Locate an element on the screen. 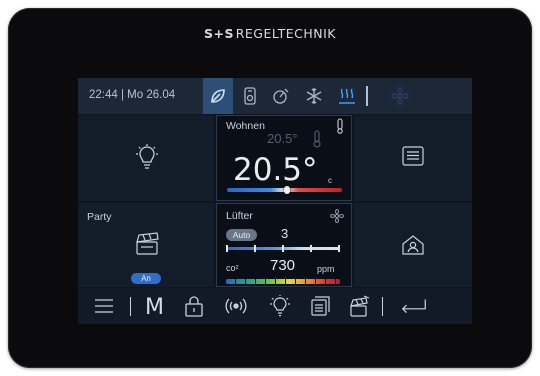  blinds-icon is located at coordinates (413, 158).